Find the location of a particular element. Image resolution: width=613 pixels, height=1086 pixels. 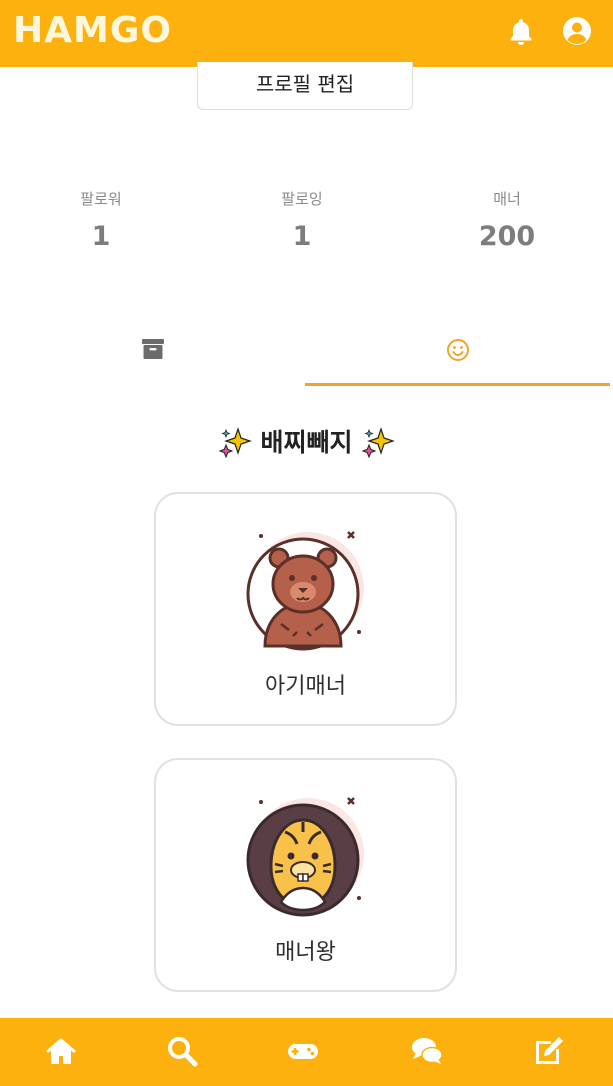

app-logo: HAMGO is located at coordinates (92, 30).